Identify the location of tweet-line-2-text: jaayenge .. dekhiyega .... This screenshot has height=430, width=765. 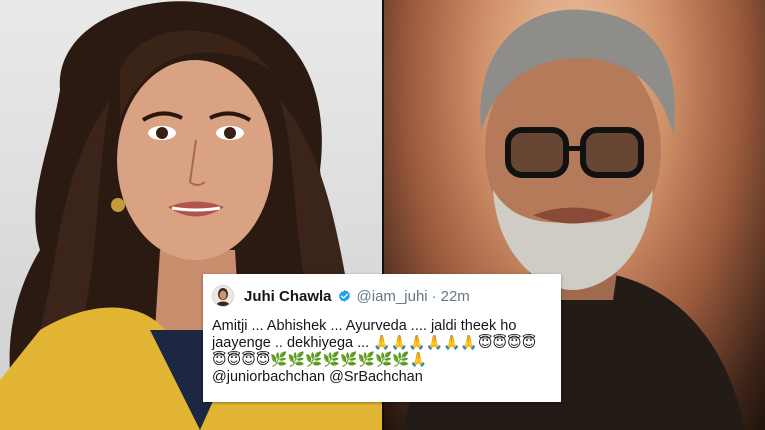
(293, 343).